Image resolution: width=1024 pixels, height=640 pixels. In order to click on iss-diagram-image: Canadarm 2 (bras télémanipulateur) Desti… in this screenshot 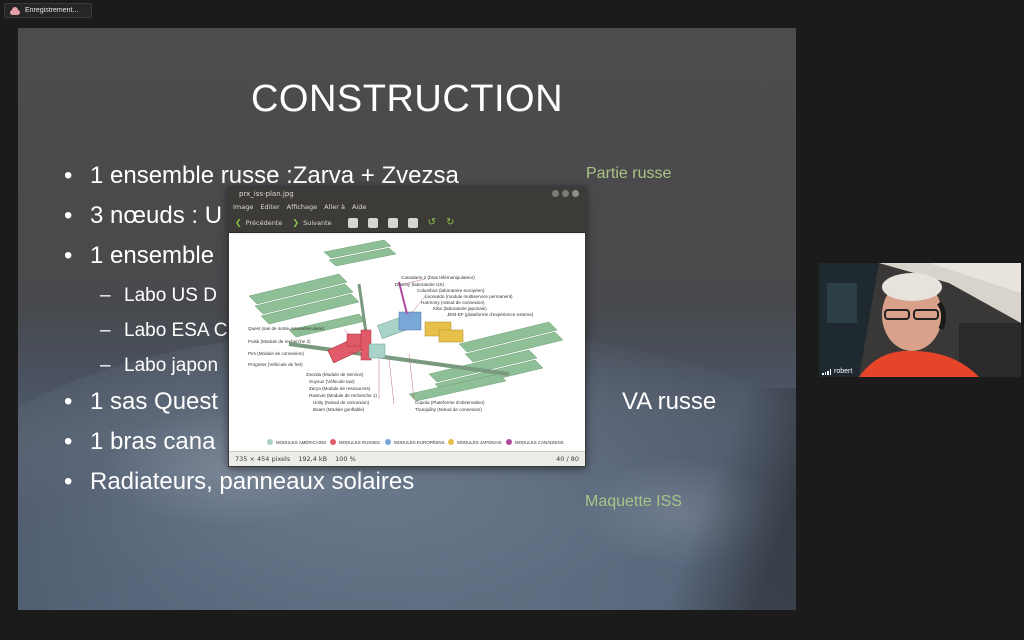, I will do `click(407, 343)`.